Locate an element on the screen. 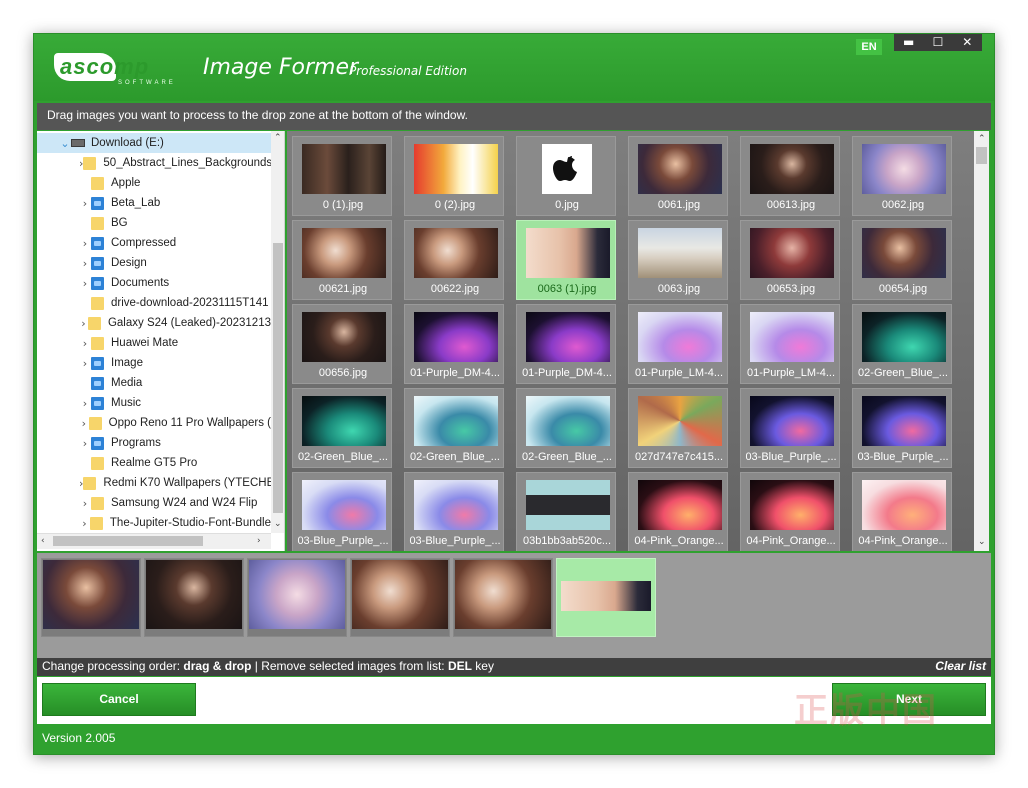  tree-item-folder: › Documents is located at coordinates (154, 283).